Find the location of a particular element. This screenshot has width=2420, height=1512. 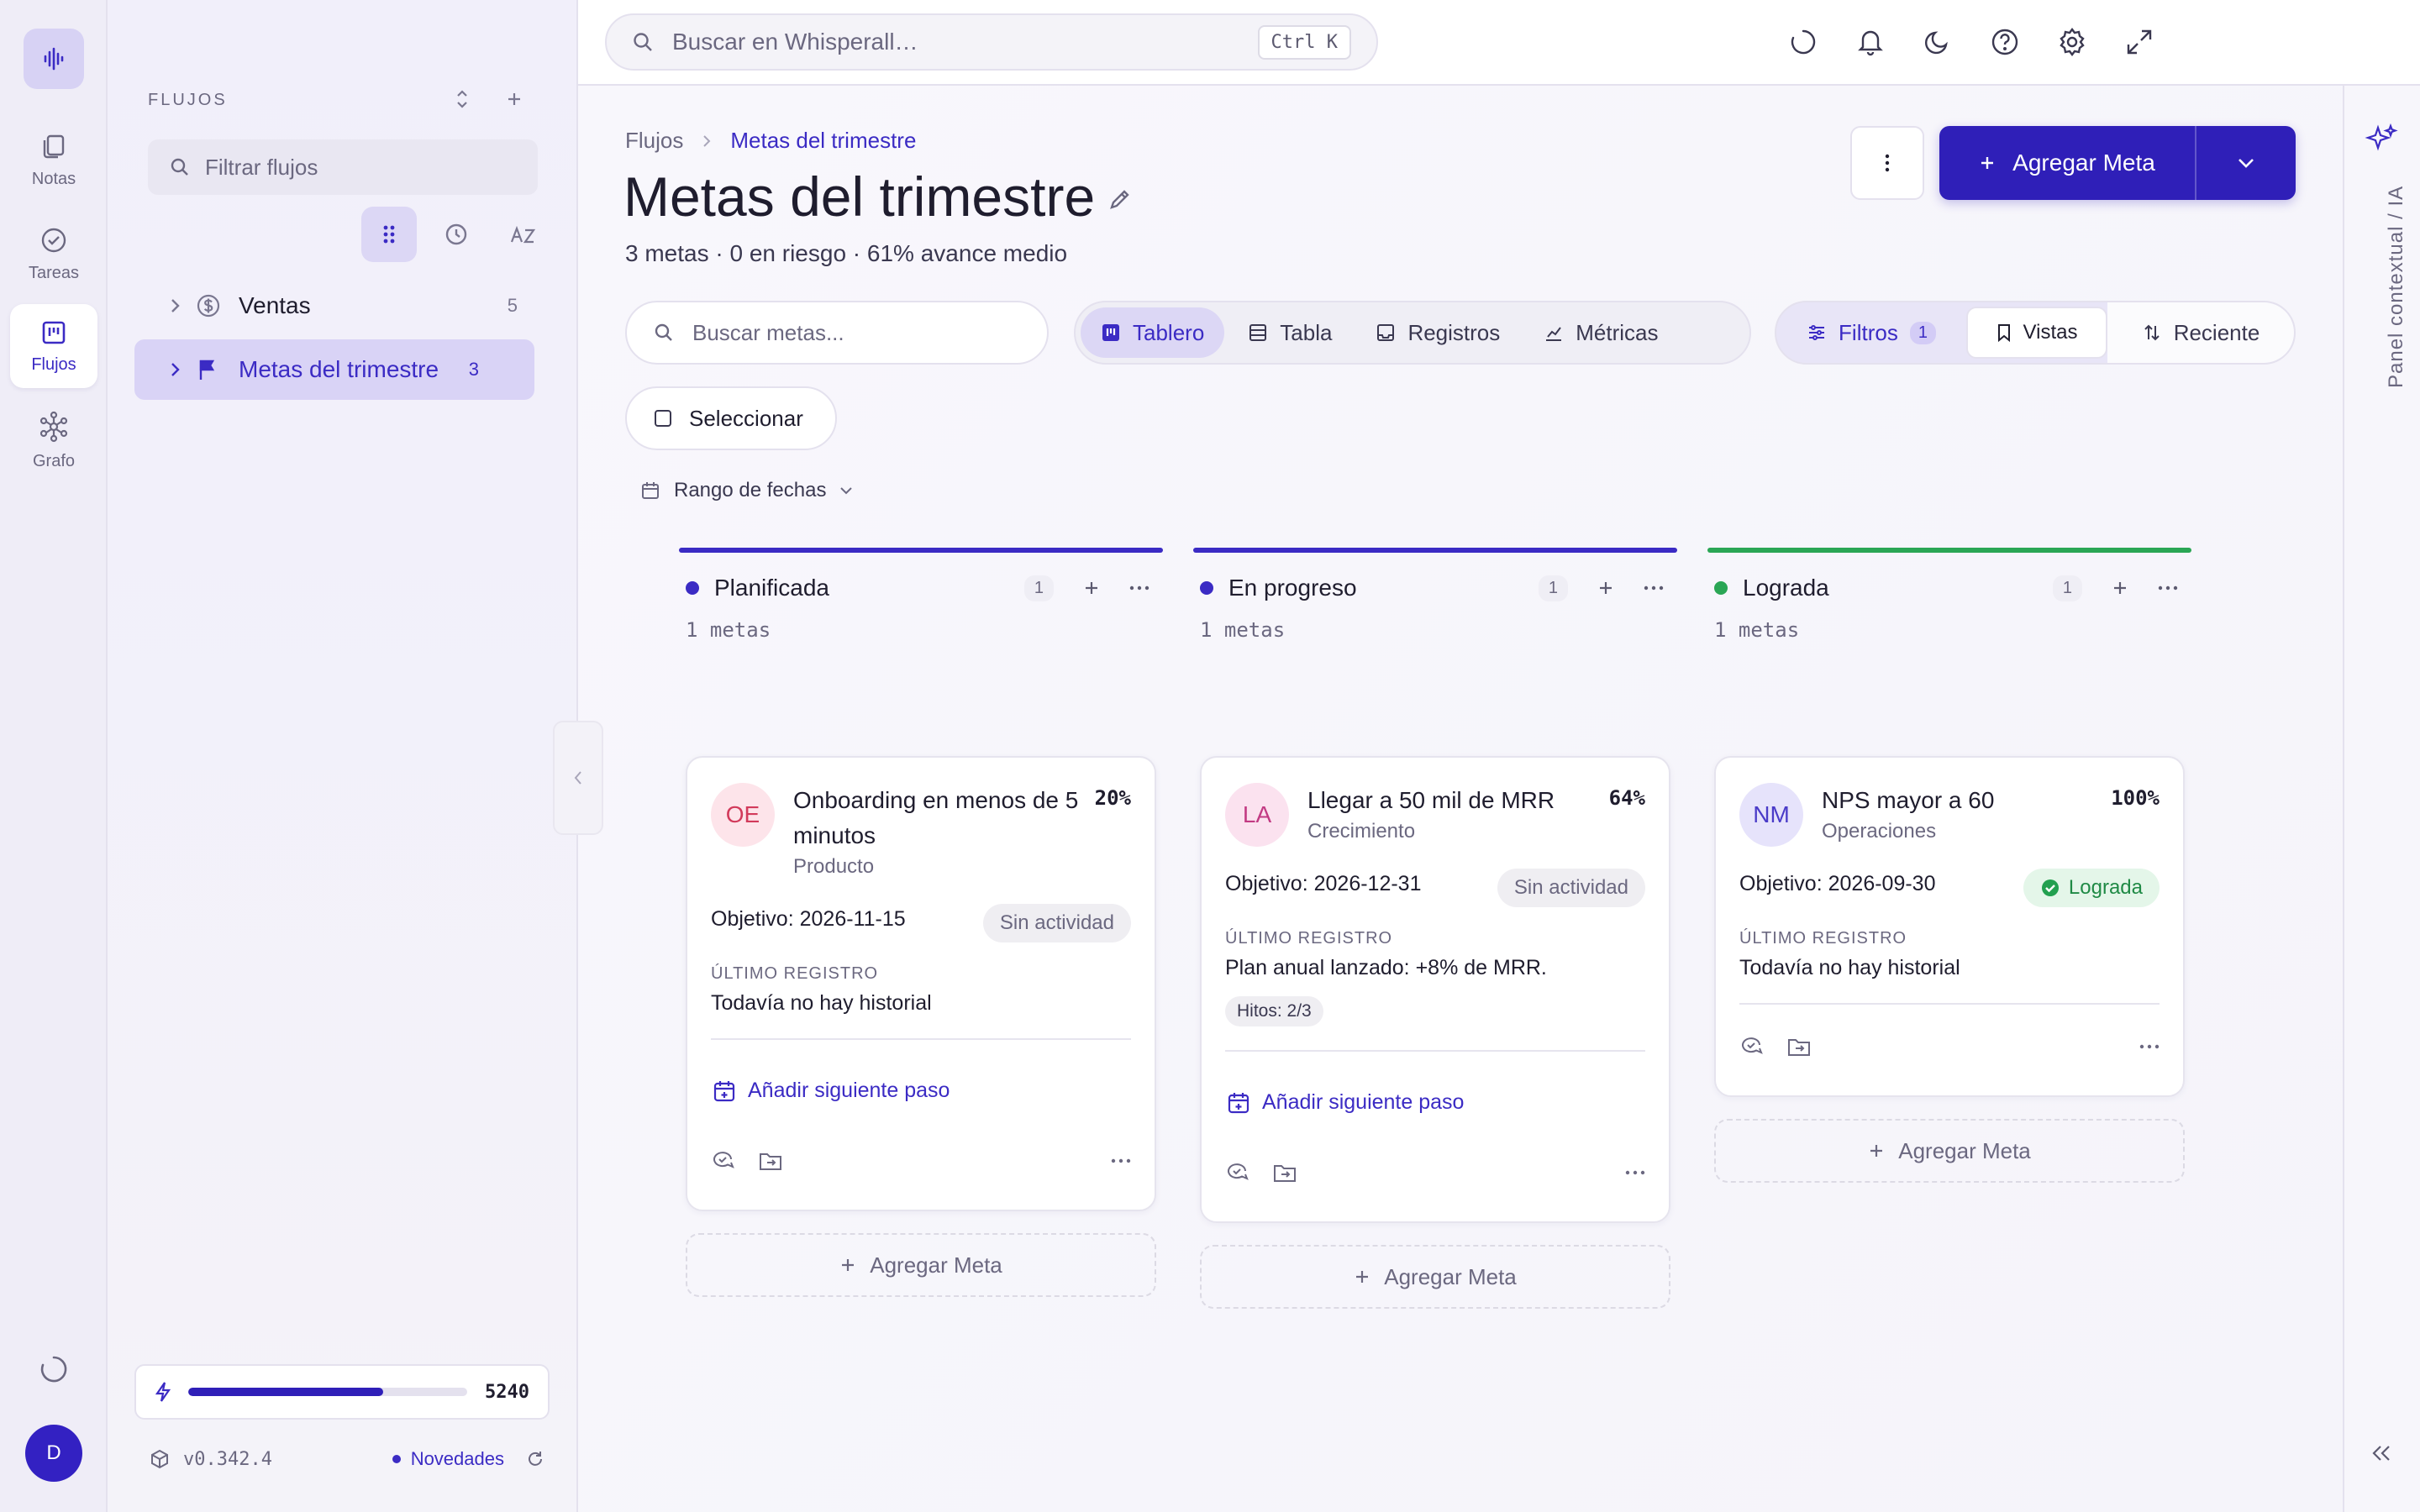

expand-icon is located at coordinates (2140, 42).